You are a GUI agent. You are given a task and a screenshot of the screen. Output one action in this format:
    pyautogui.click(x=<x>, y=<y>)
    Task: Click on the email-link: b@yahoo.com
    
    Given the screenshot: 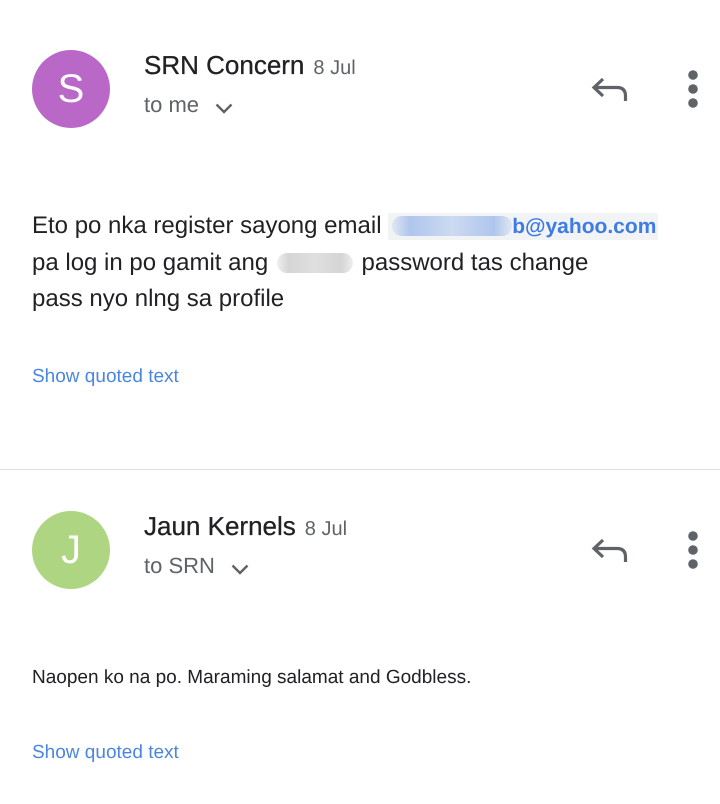 What is the action you would take?
    pyautogui.click(x=523, y=226)
    